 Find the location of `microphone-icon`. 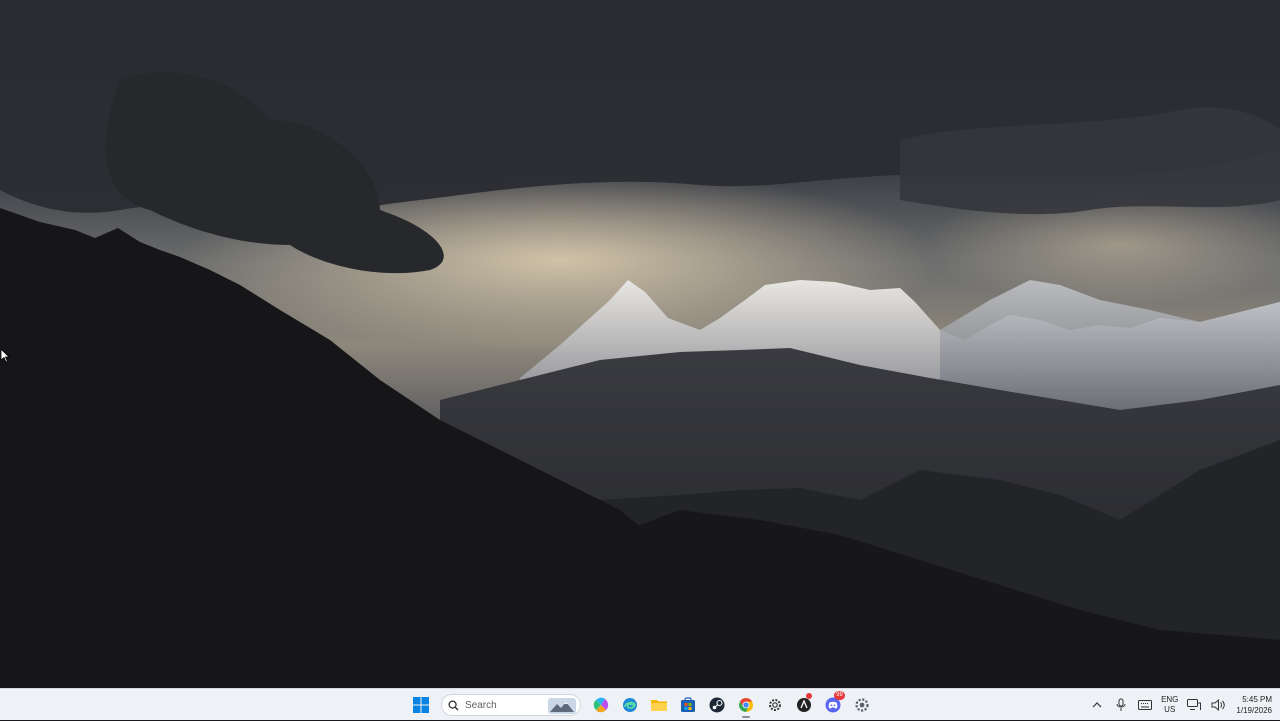

microphone-icon is located at coordinates (1121, 704).